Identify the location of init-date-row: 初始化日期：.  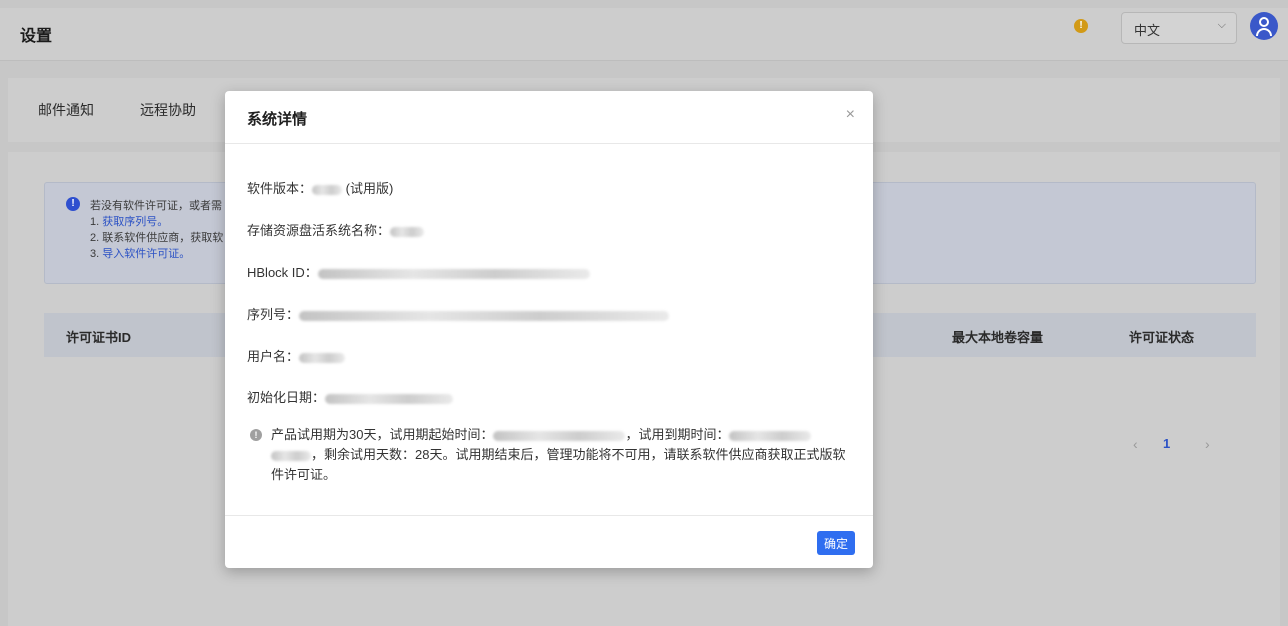
(350, 396).